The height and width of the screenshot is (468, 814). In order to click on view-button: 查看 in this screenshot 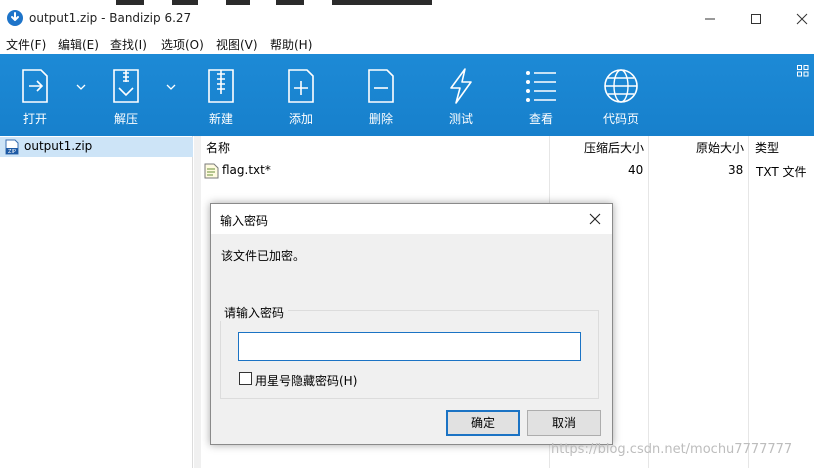, I will do `click(541, 95)`.